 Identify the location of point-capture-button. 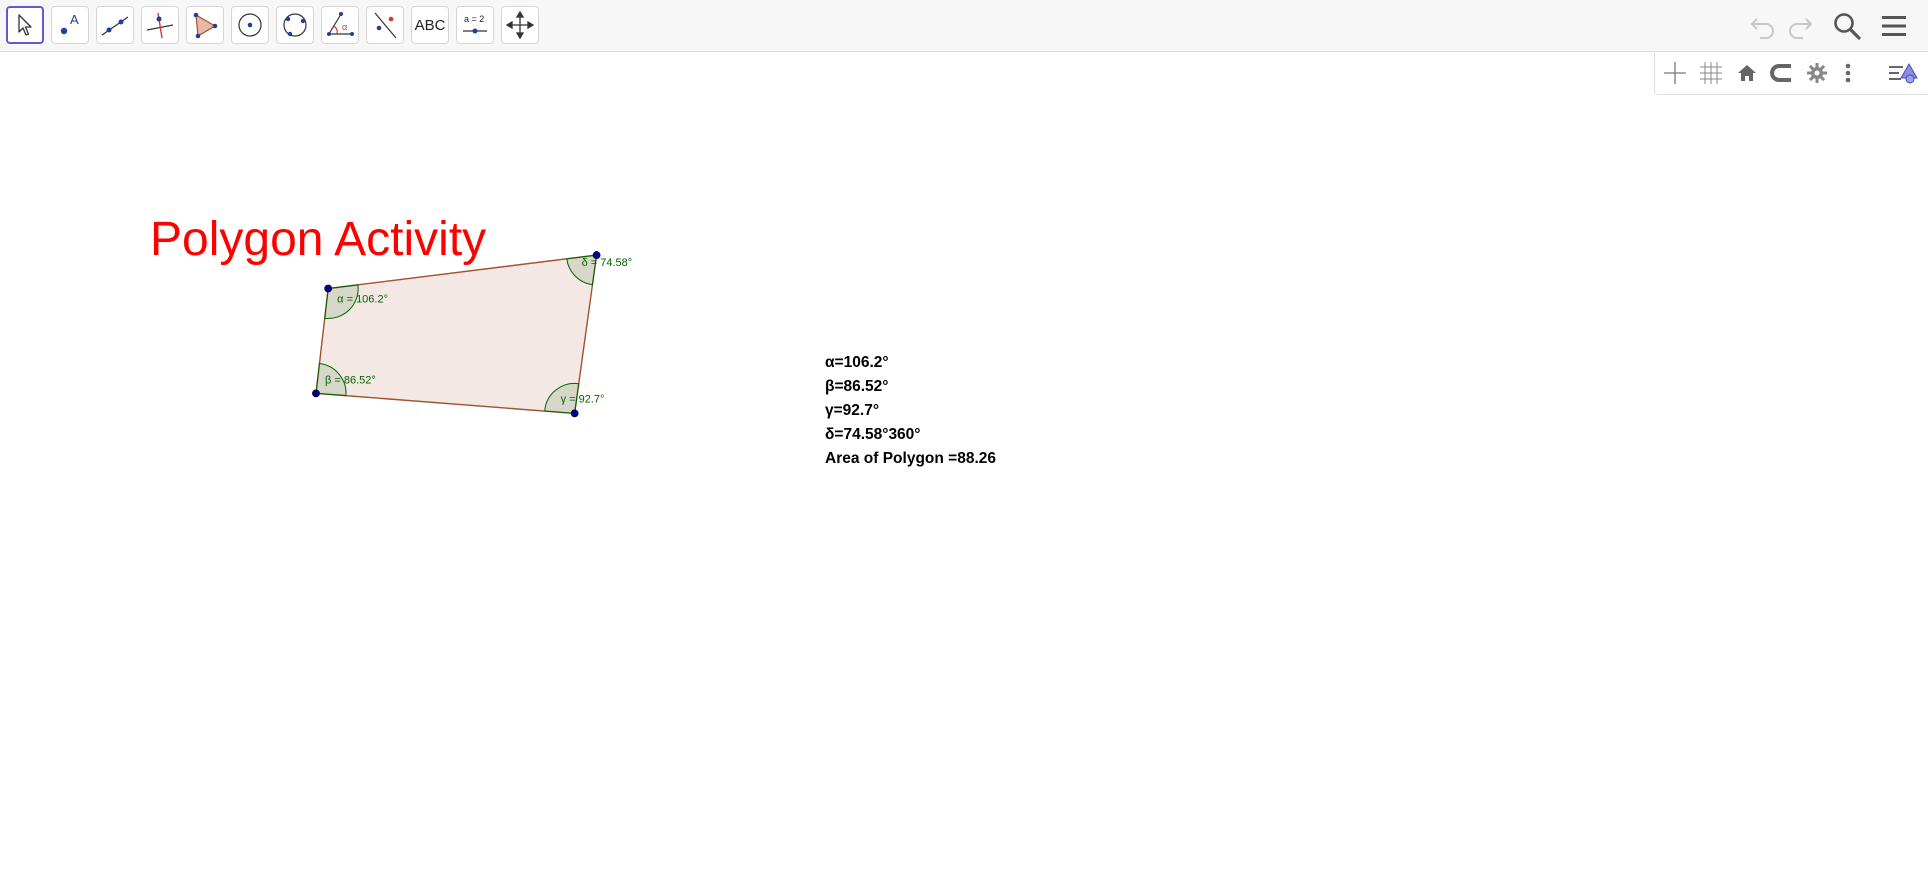
(1782, 73).